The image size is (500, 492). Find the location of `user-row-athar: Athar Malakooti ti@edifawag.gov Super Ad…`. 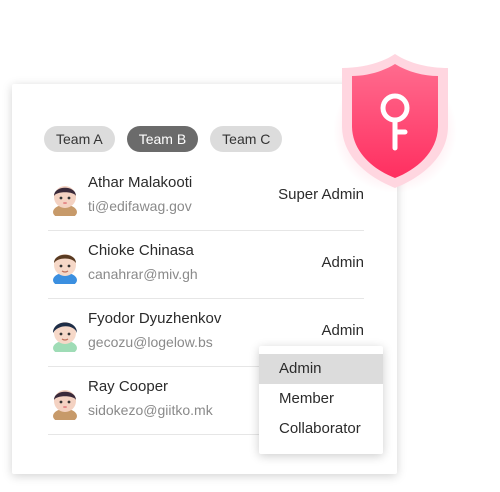

user-row-athar: Athar Malakooti ti@edifawag.gov Super Ad… is located at coordinates (206, 196).